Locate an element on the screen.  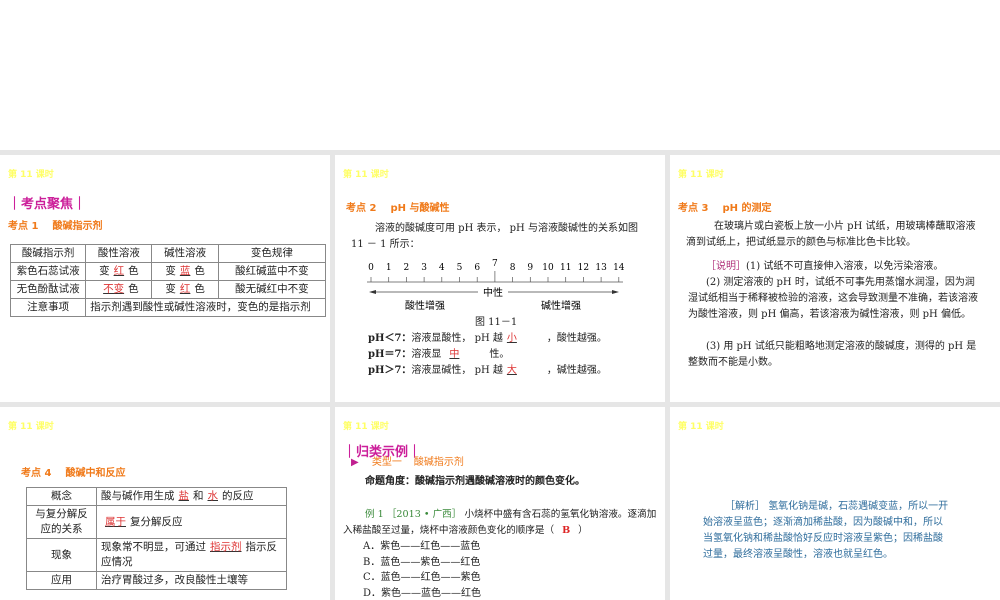
table-row: 与复分解反应的关系 属于 复分解反应 is located at coordinates (156, 522).